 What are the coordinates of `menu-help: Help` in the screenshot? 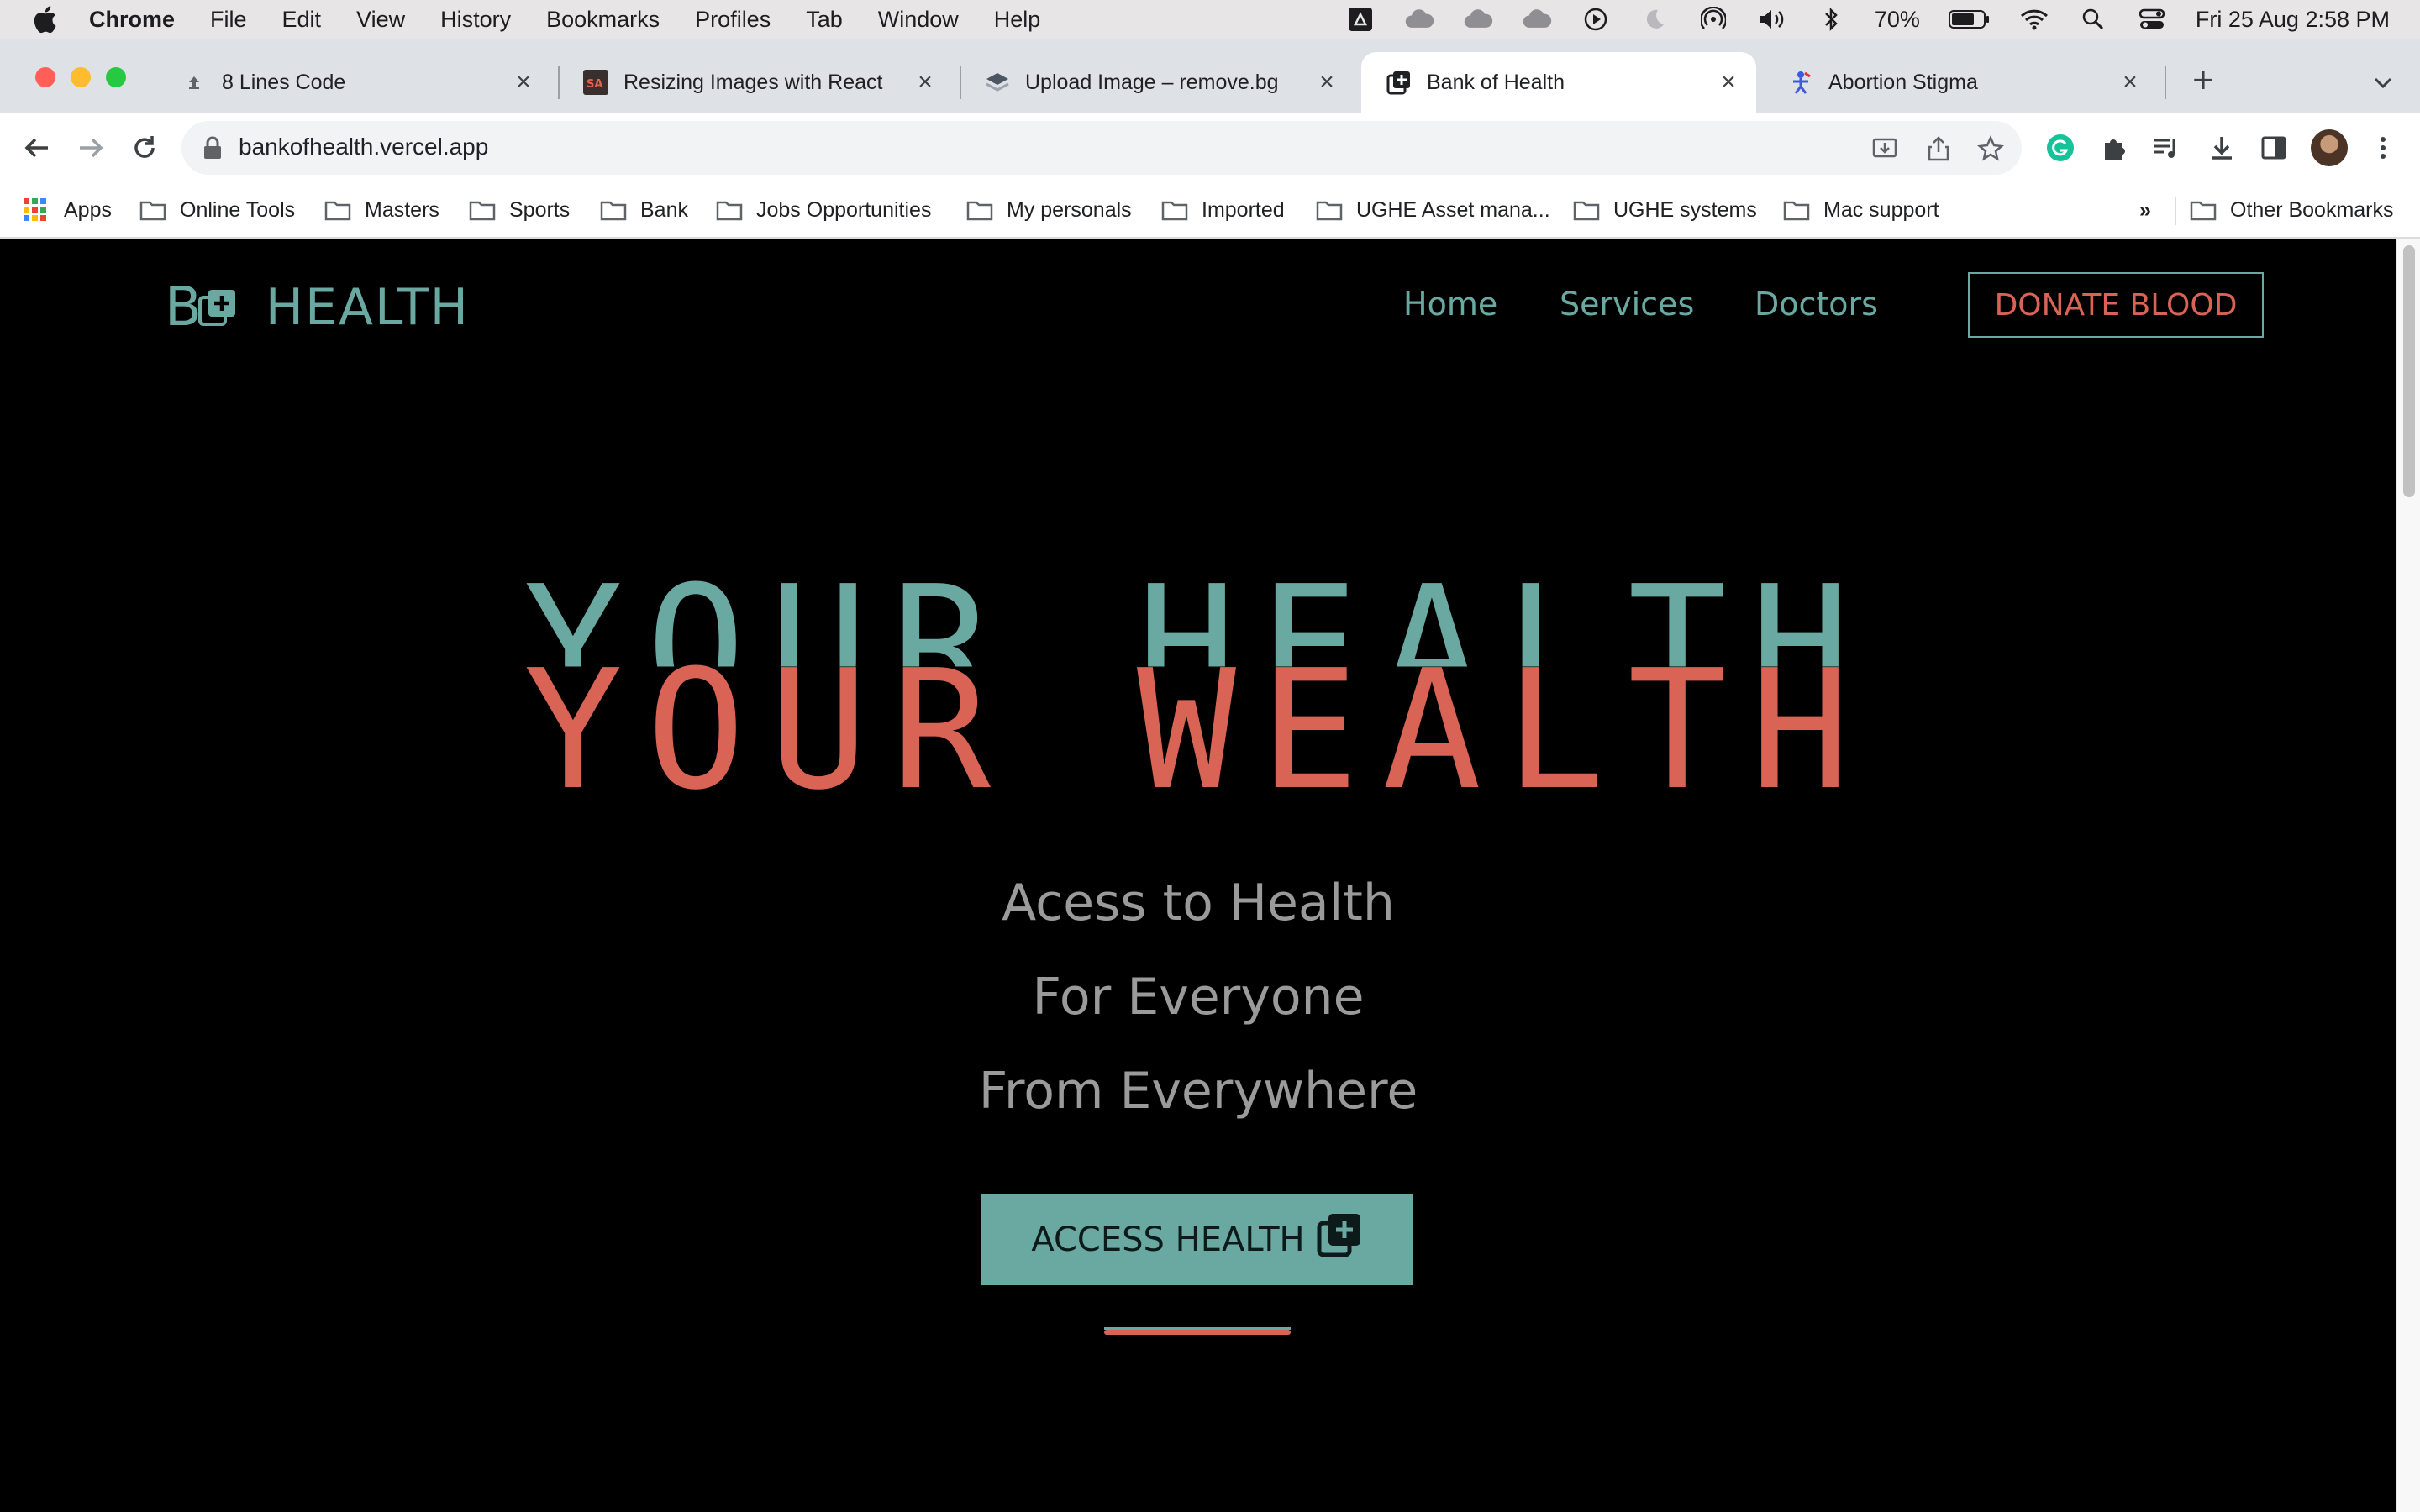 It's located at (1018, 20).